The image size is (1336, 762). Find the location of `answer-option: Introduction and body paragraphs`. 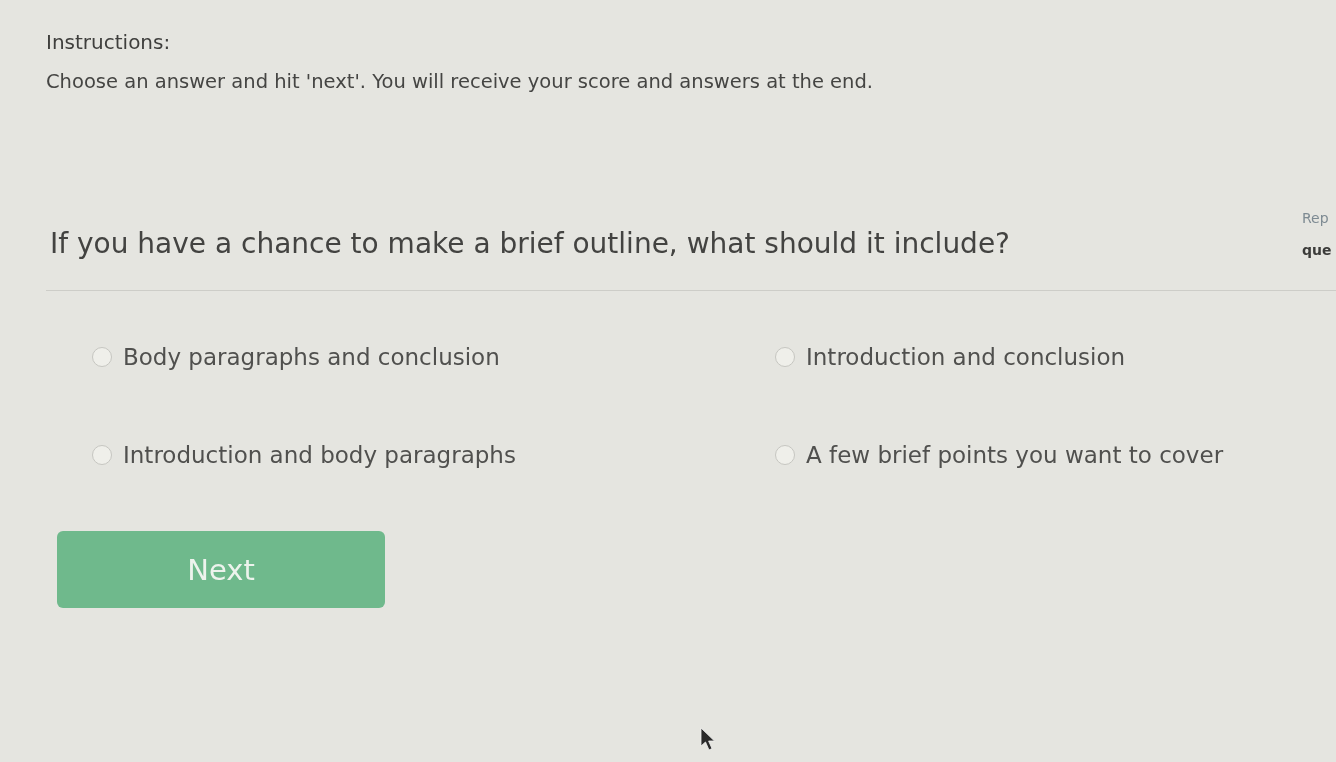

answer-option: Introduction and body paragraphs is located at coordinates (319, 455).